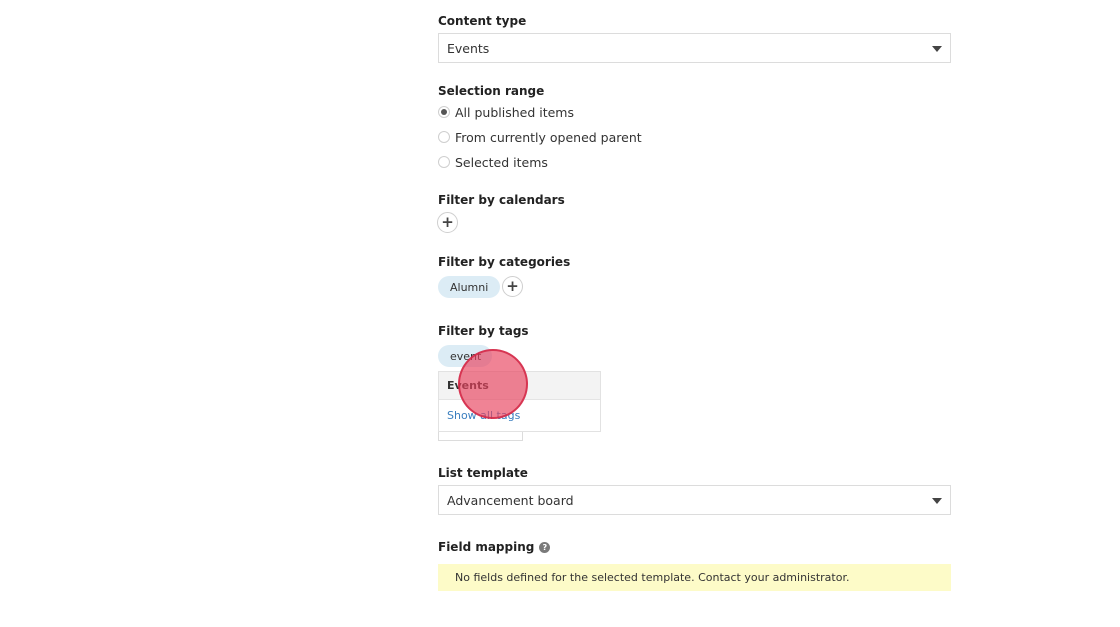 The width and height of the screenshot is (1120, 627). I want to click on list-template-label: List template, so click(483, 473).